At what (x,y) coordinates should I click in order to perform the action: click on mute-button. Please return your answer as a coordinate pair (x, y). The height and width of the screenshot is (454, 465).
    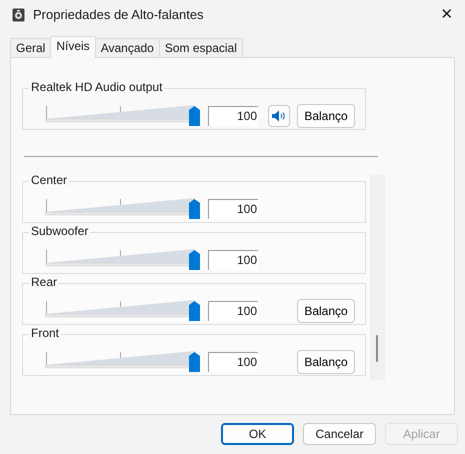
    Looking at the image, I should click on (279, 116).